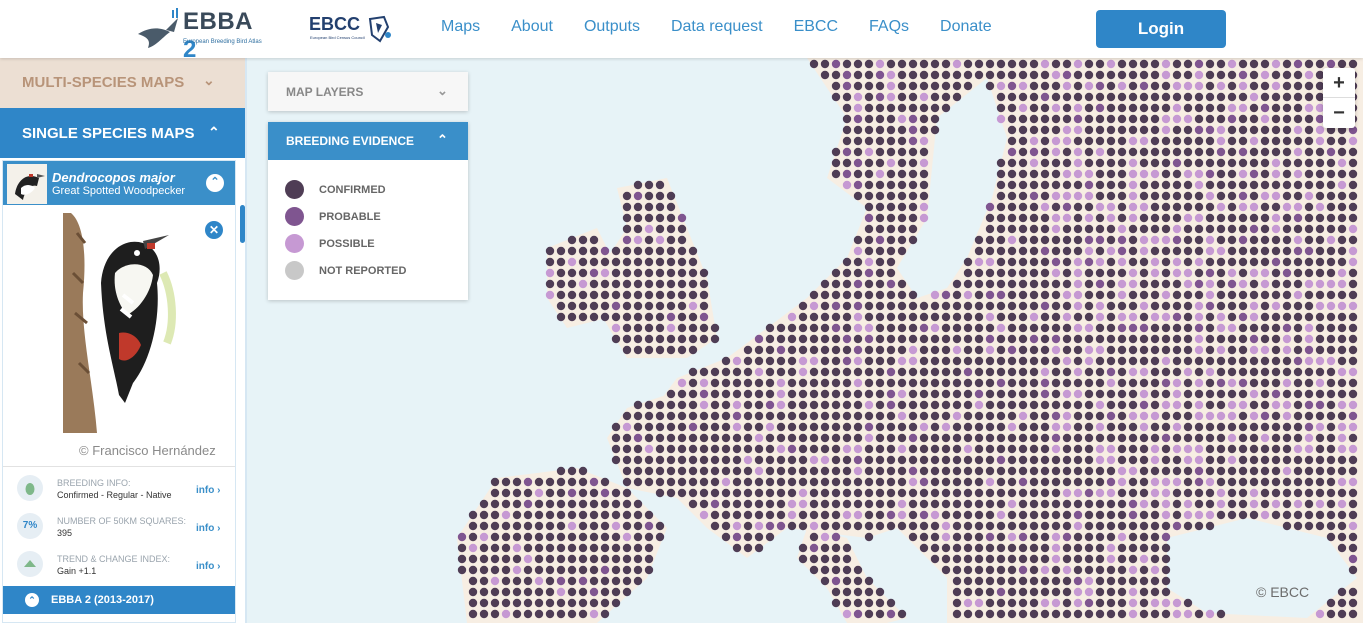  I want to click on map-layers-panel: MAP LAYERS ⌄, so click(368, 91).